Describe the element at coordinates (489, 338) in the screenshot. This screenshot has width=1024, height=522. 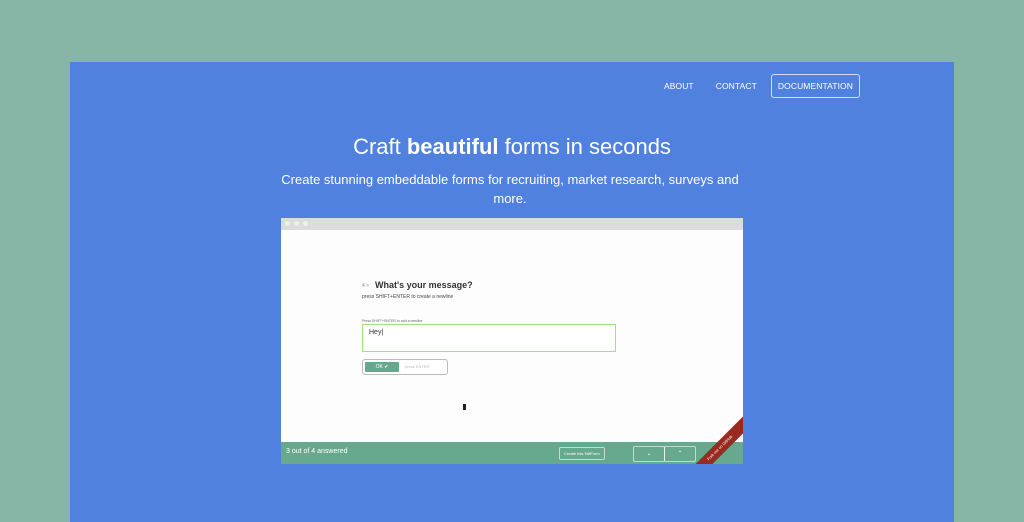
I see `message-textarea: Hey|` at that location.